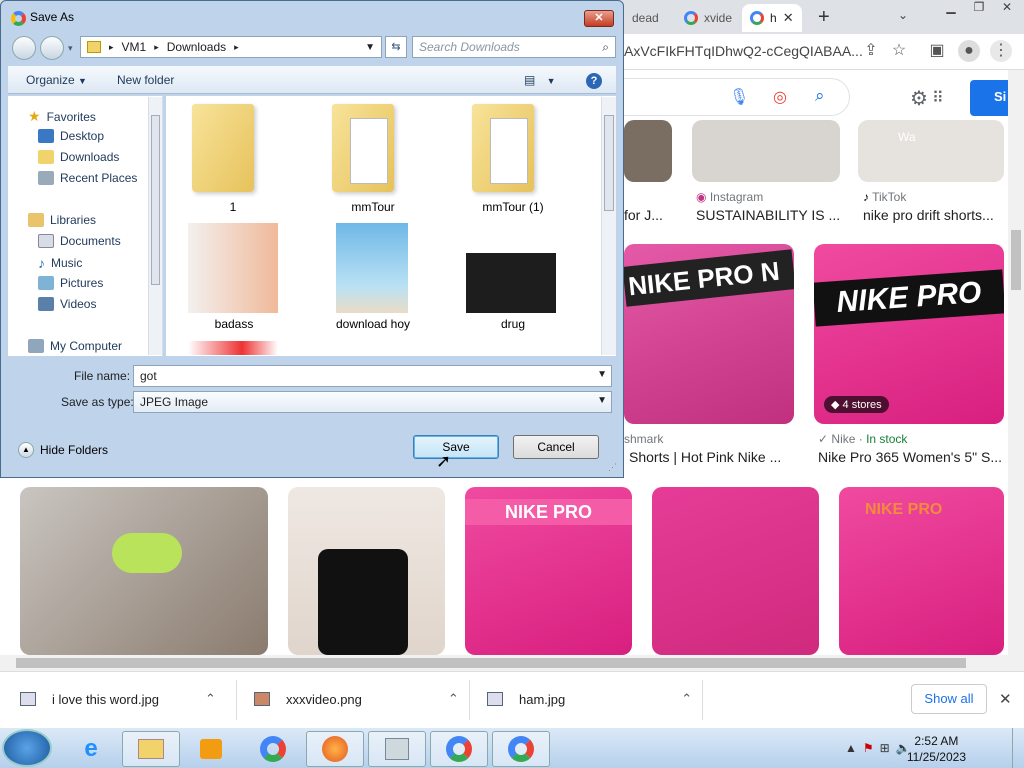 The width and height of the screenshot is (1024, 768). I want to click on close-downloads-icon: ✕, so click(1005, 699).